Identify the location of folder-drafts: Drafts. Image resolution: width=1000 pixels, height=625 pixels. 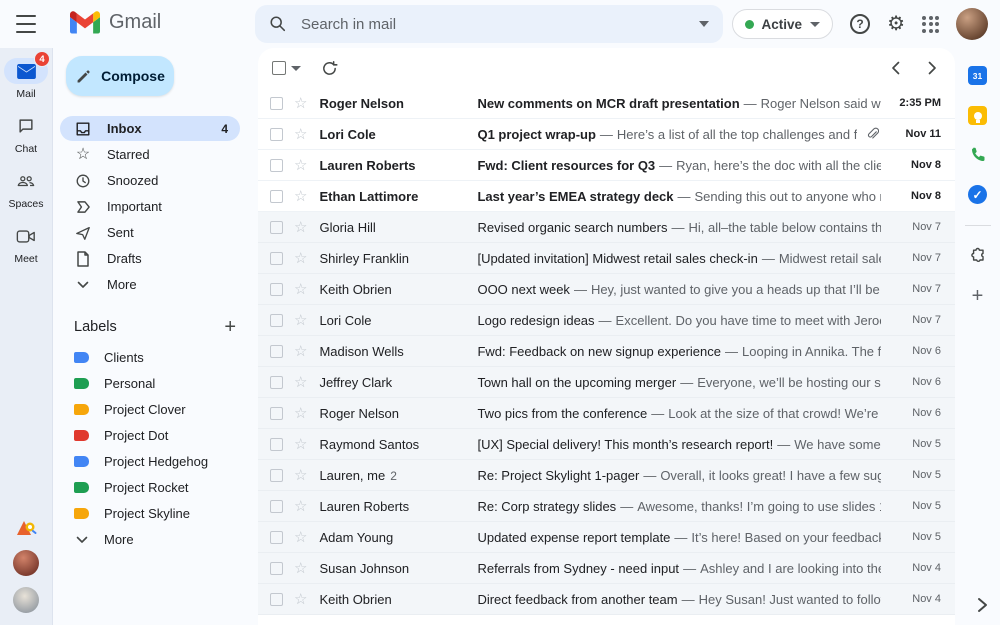
(150, 258).